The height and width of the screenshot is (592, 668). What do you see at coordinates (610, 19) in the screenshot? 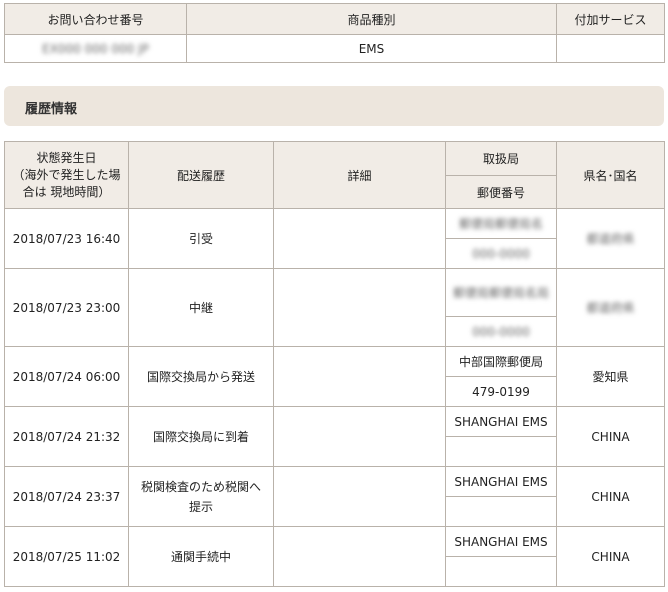
I see `extra-service-header: 付加サービス` at bounding box center [610, 19].